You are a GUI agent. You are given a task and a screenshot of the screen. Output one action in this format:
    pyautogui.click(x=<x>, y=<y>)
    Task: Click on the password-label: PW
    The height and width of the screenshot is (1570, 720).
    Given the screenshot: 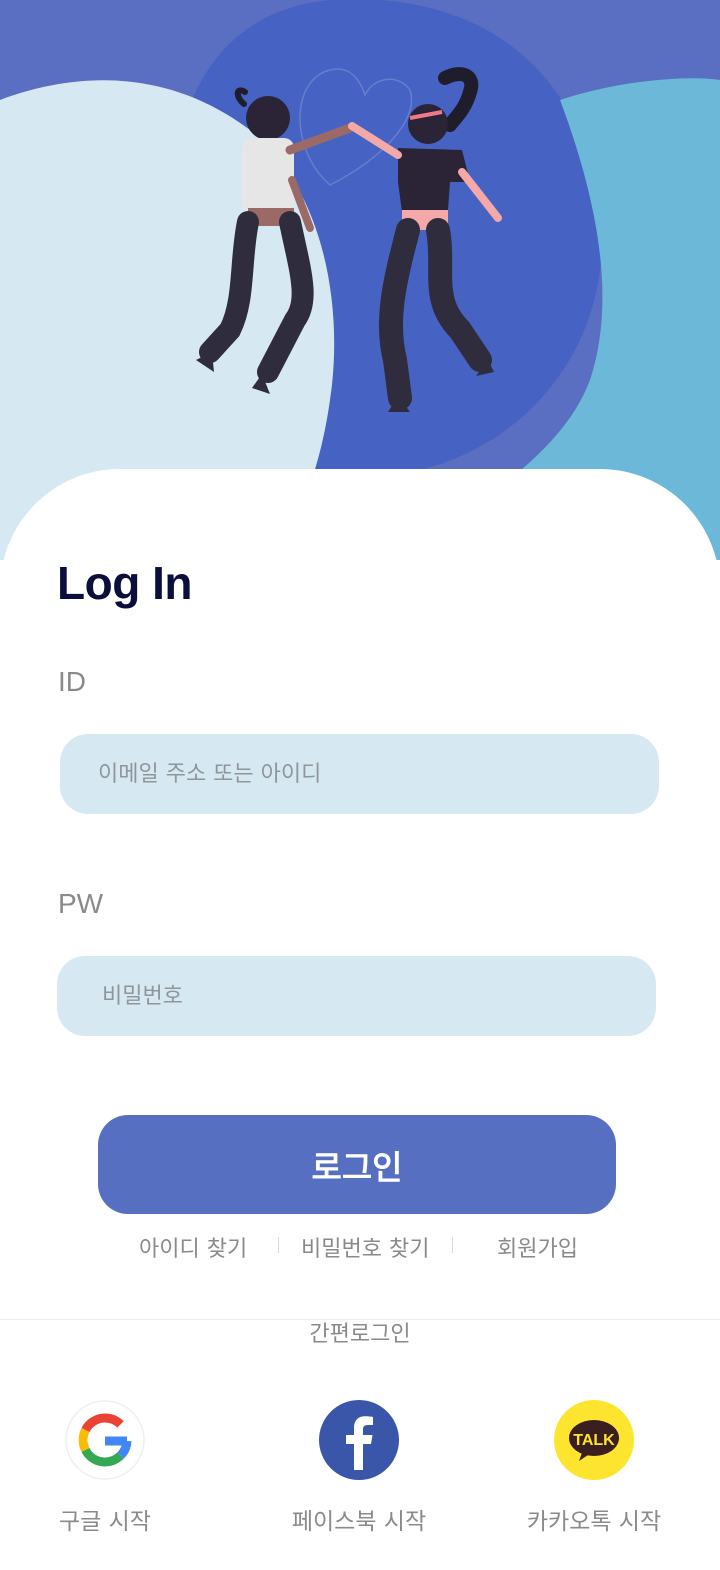 What is the action you would take?
    pyautogui.click(x=81, y=903)
    